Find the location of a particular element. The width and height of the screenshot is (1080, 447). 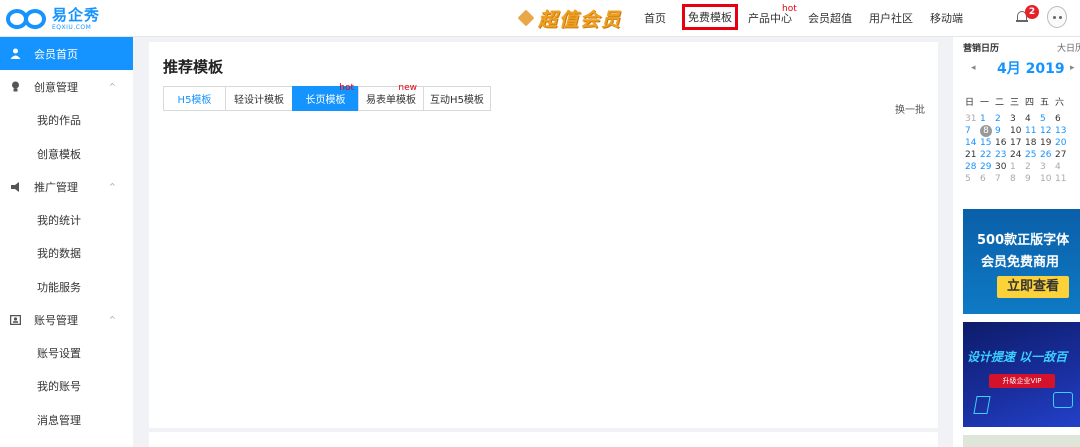

calendar-day-today: 8 is located at coordinates (986, 131).